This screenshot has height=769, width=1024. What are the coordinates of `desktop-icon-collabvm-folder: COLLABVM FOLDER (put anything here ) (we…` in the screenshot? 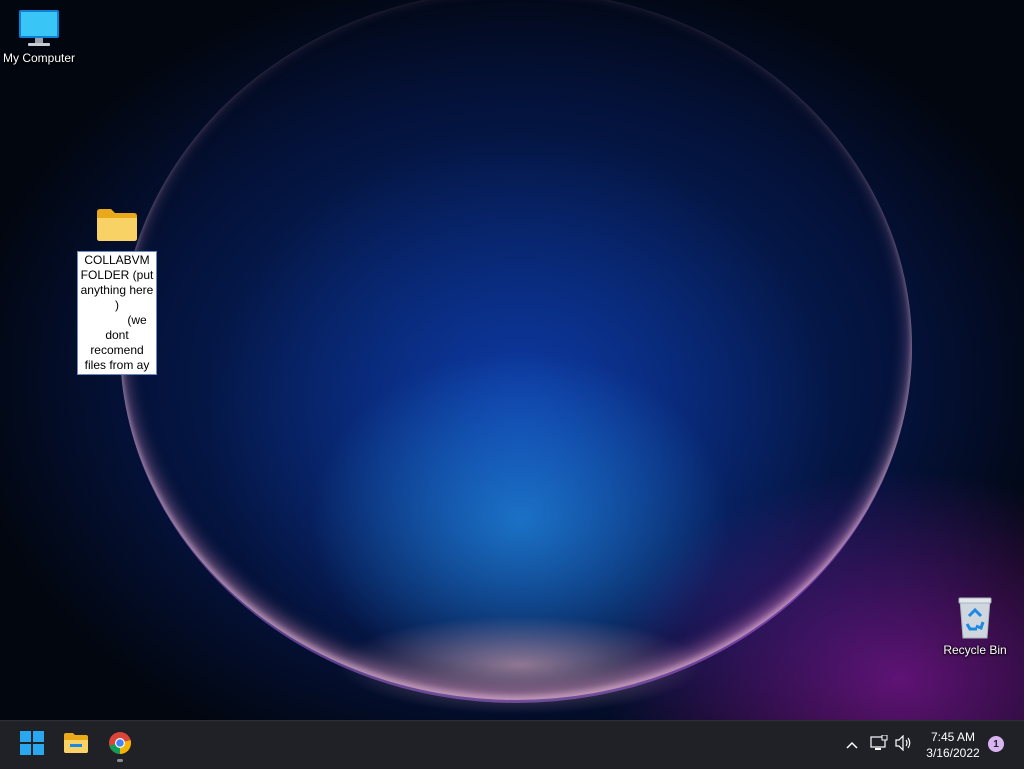 It's located at (117, 290).